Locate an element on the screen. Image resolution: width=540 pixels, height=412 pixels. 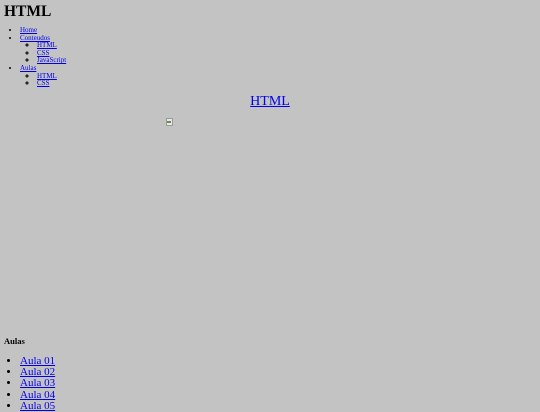
nav-link-aulas-css: CSS is located at coordinates (43, 83).